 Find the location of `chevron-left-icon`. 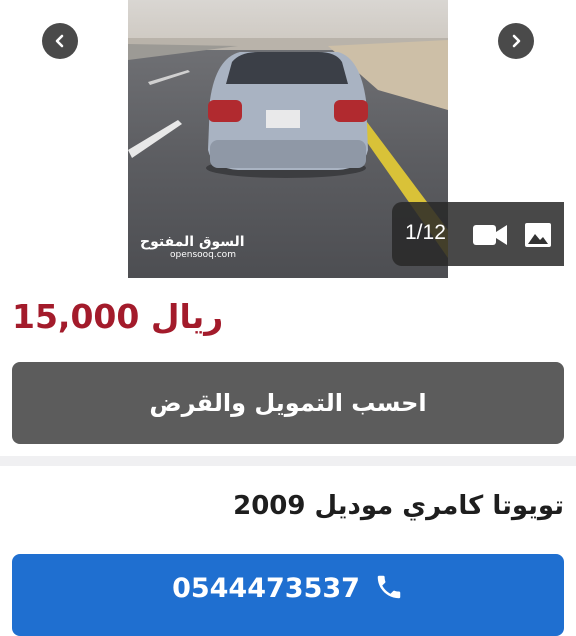

chevron-left-icon is located at coordinates (59, 41).